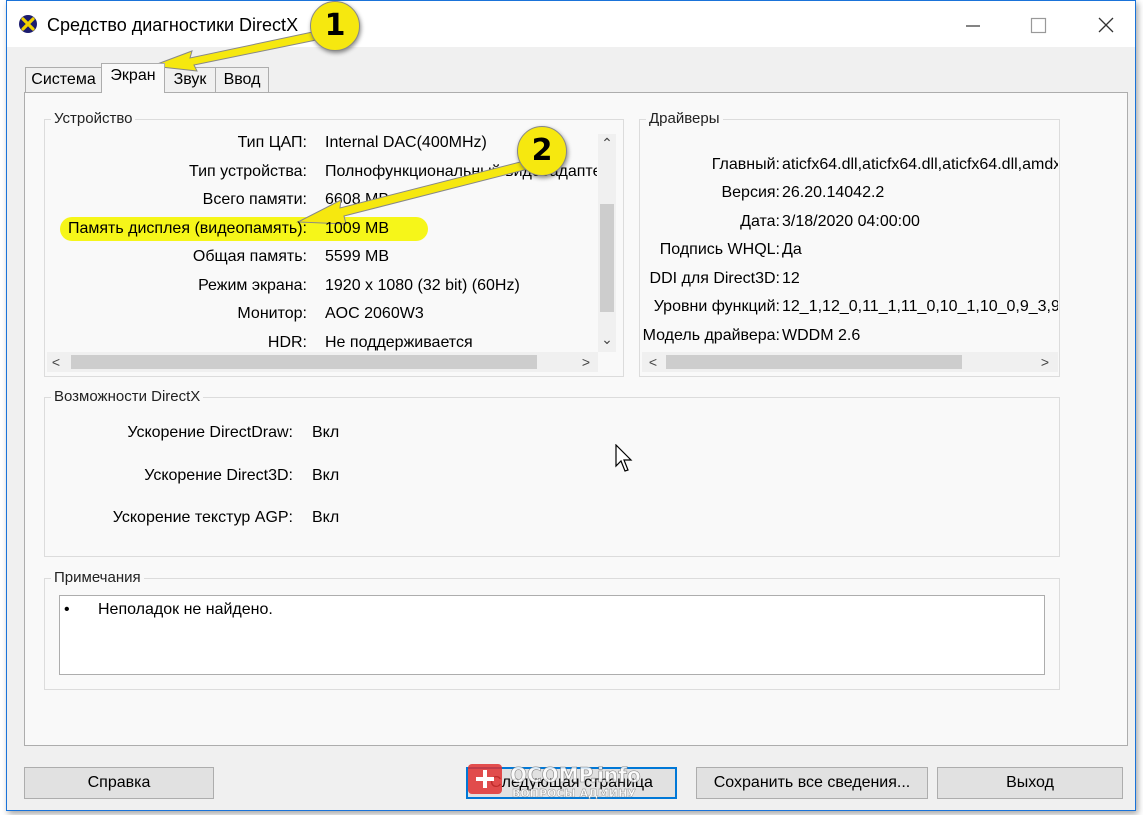  What do you see at coordinates (187, 228) in the screenshot?
I see `device-row-label: Память дисплея (видеопамять):` at bounding box center [187, 228].